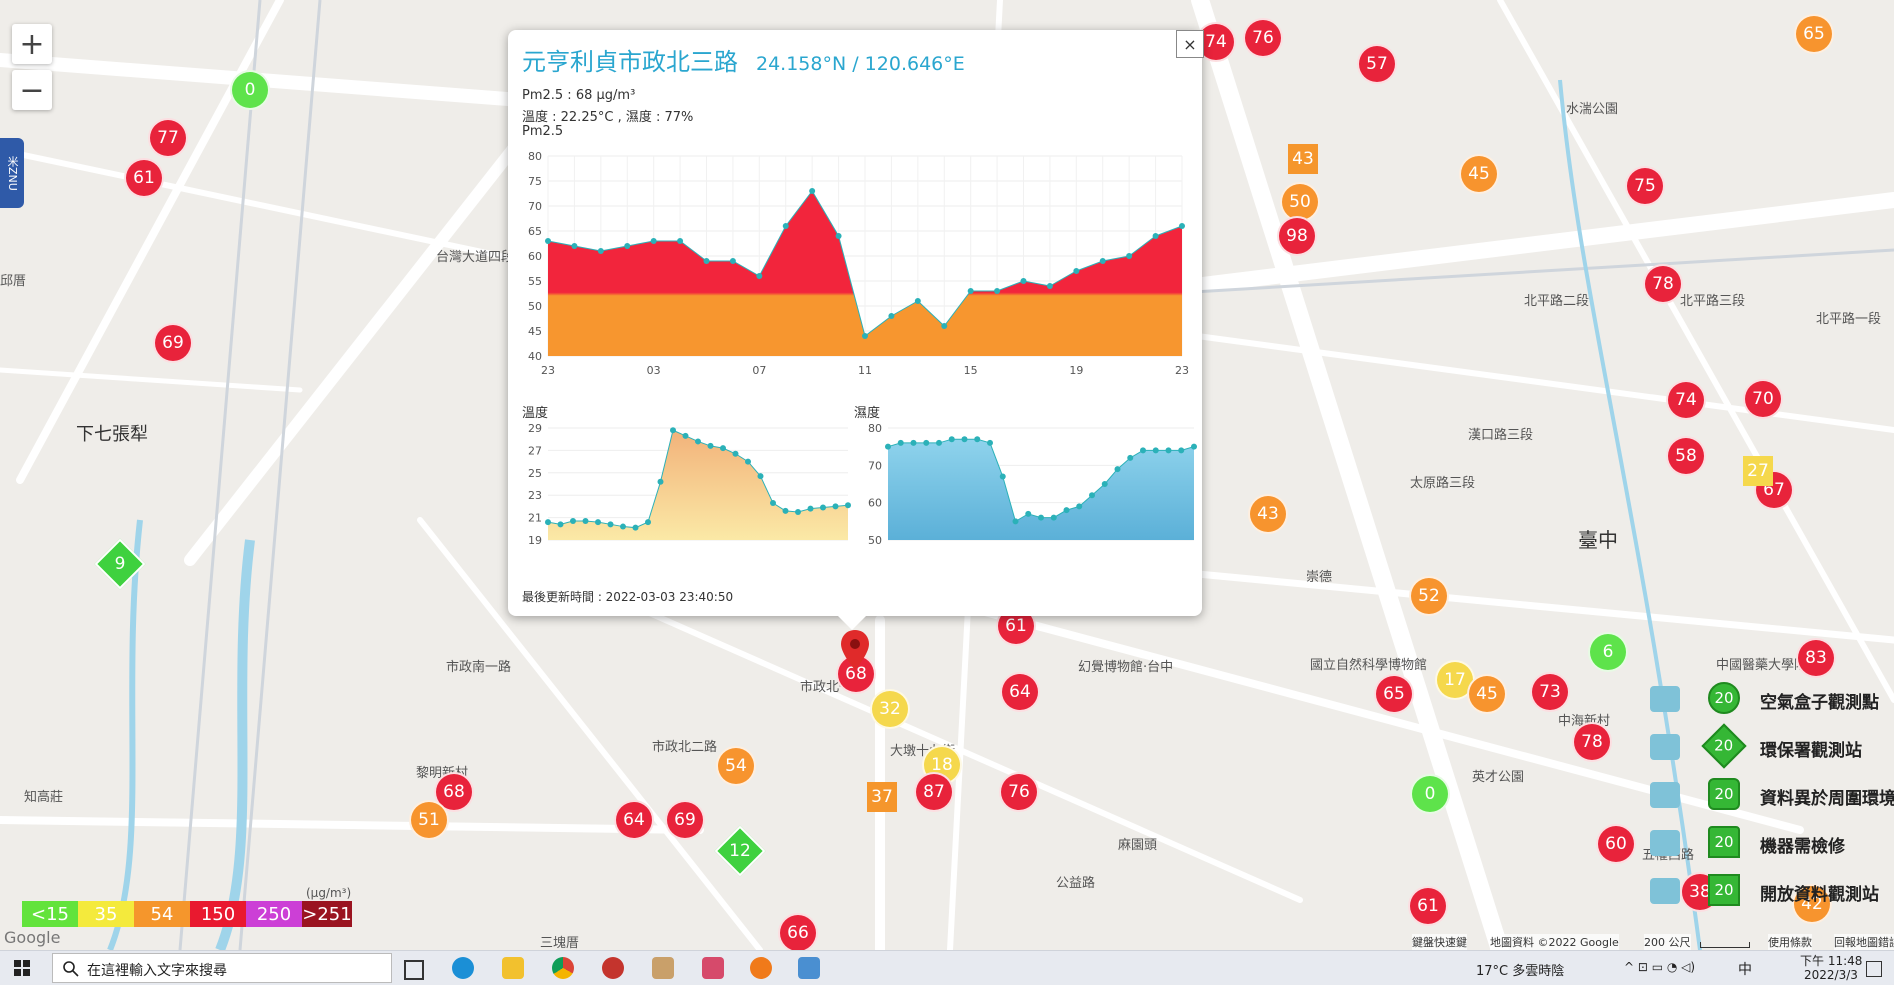 This screenshot has width=1894, height=985. I want to click on legend-row: 20 空氣盒子觀測點, so click(1772, 700).